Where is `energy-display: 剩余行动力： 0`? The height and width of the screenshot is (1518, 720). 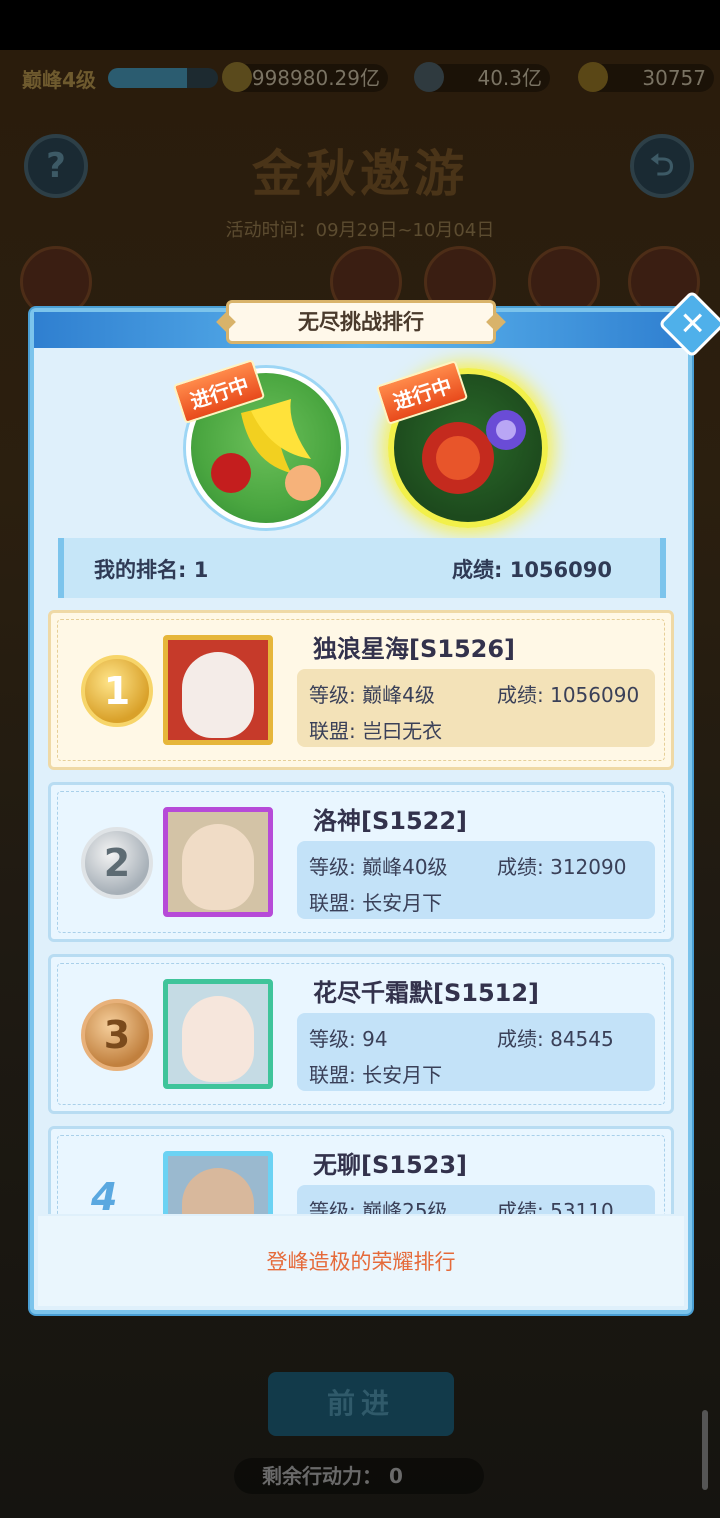
energy-display: 剩余行动力： 0 is located at coordinates (359, 1476).